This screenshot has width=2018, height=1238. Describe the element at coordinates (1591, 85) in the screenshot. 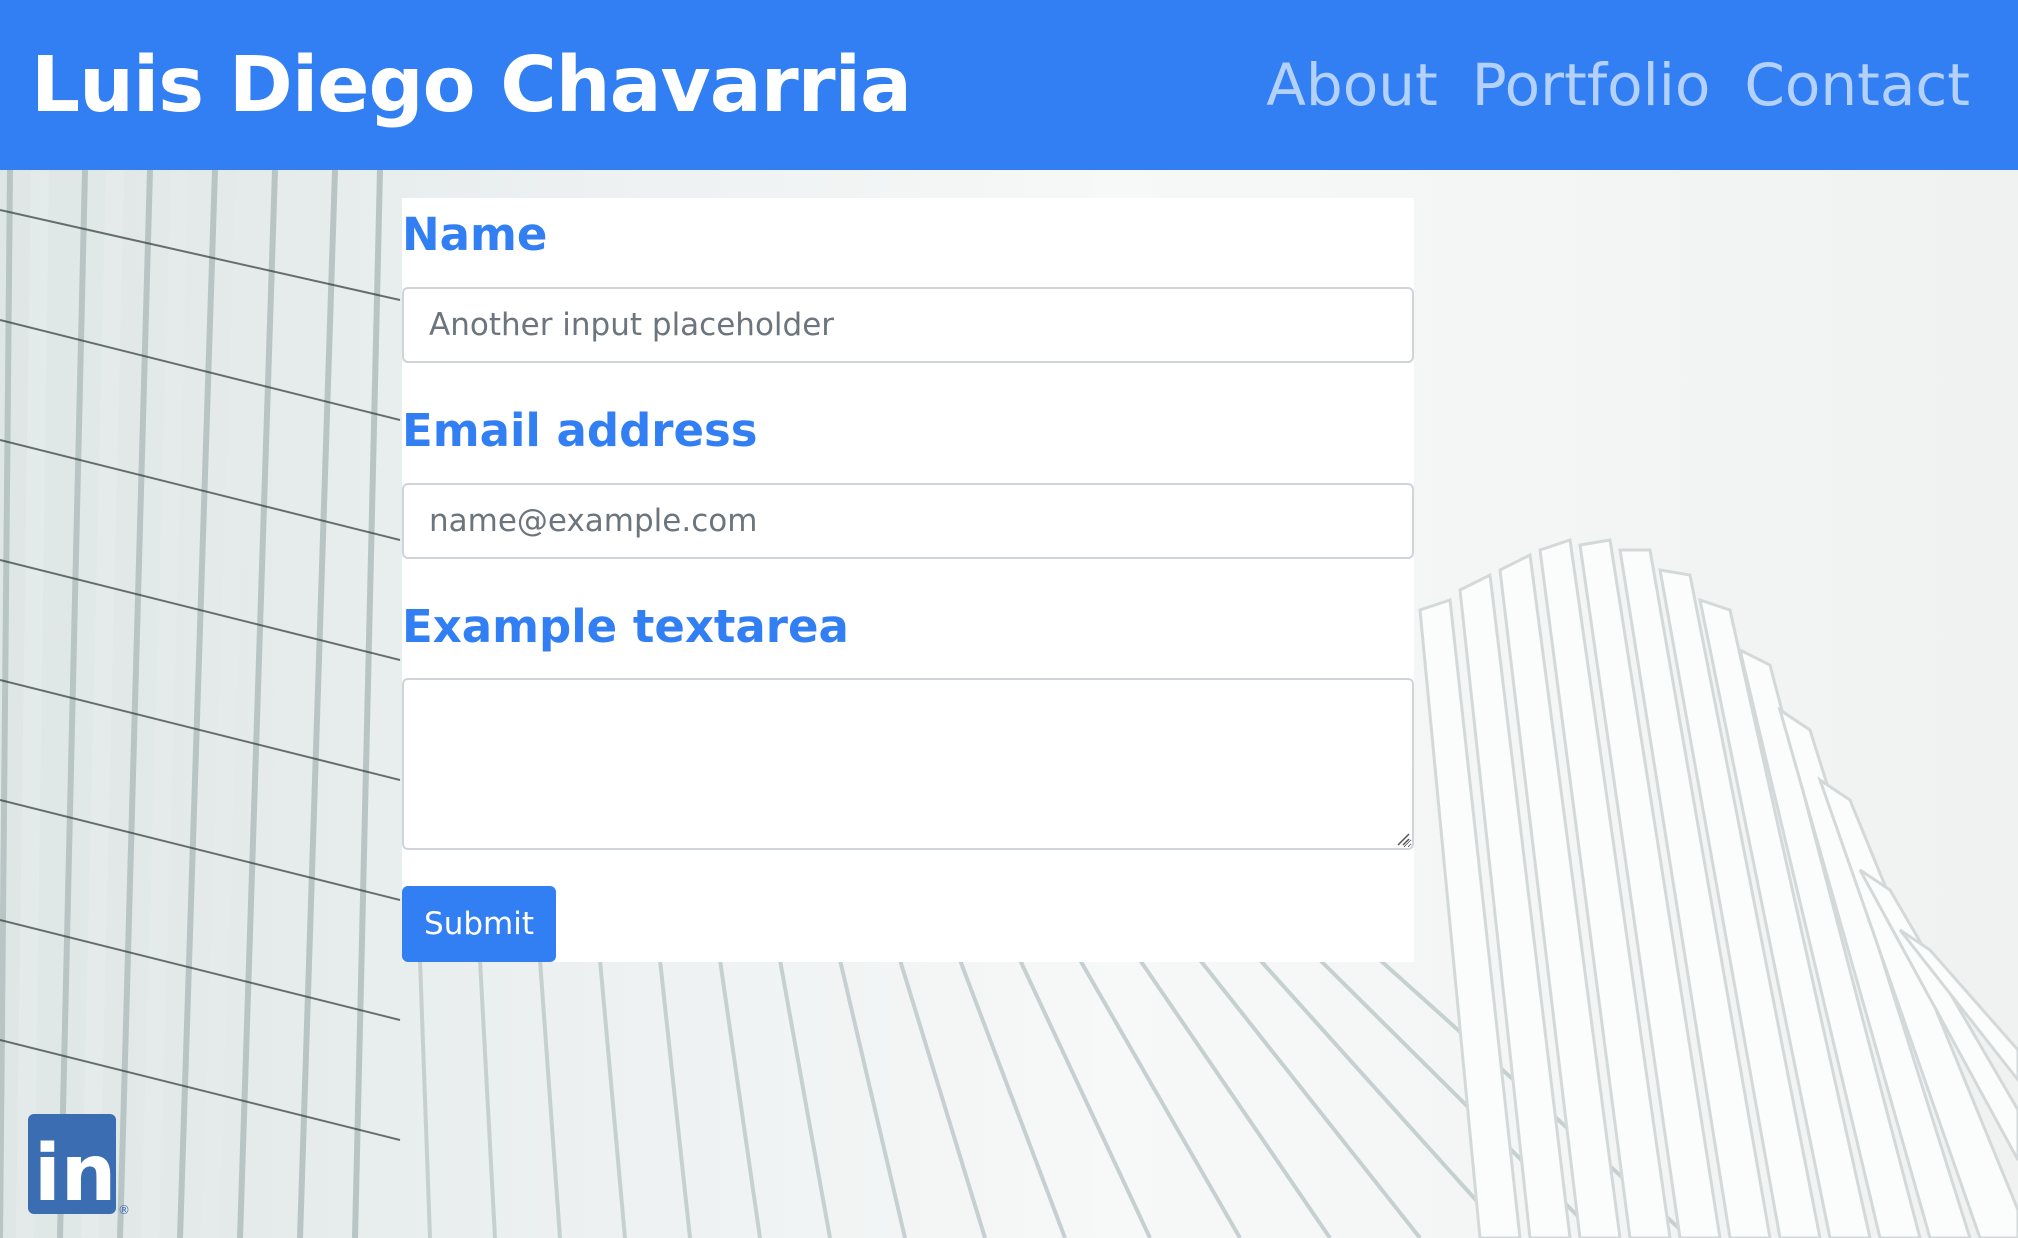

I see `nav-link-portfolio: Portfolio` at that location.